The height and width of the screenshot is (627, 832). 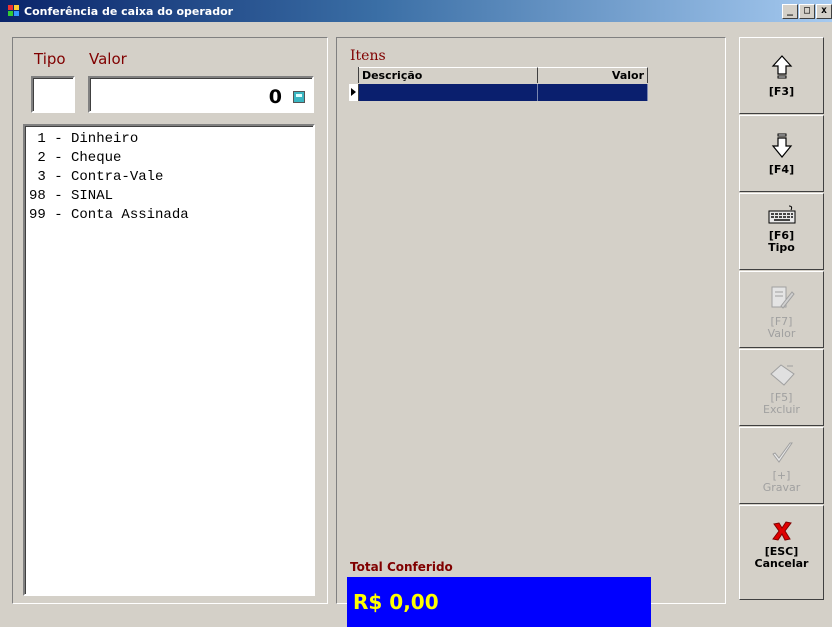 I want to click on items-label: Itens, so click(x=368, y=56).